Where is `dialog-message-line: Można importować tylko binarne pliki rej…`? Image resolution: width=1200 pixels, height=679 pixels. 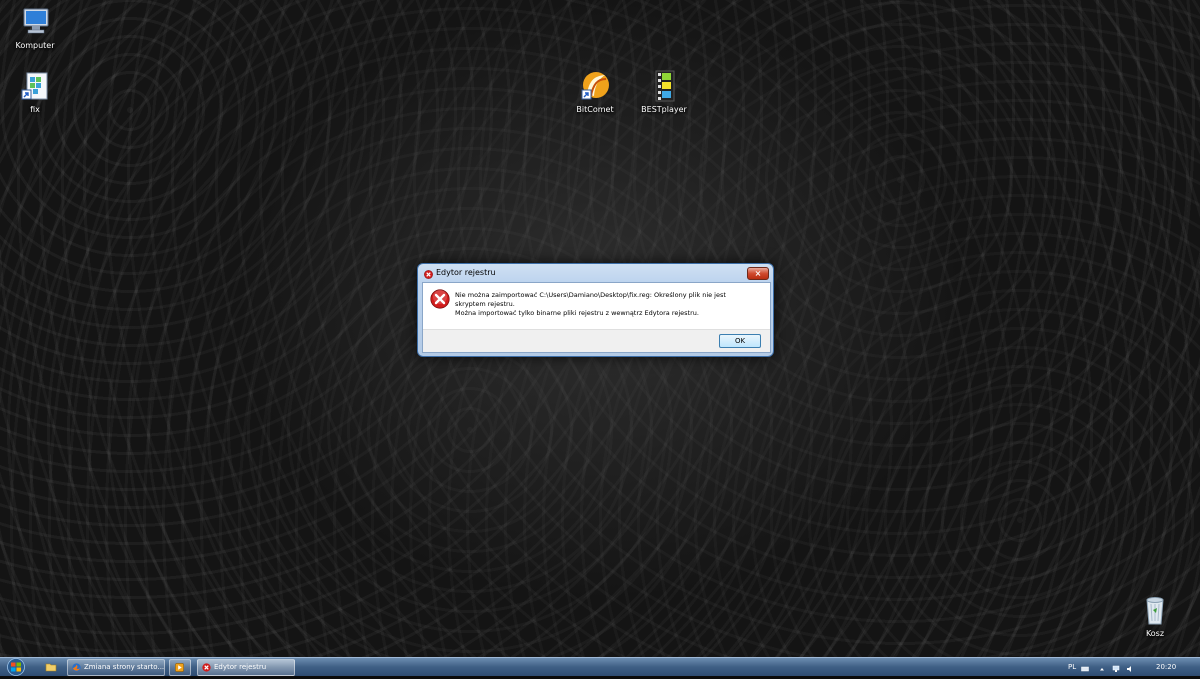
dialog-message-line: Można importować tylko binarne pliki rej… is located at coordinates (577, 313).